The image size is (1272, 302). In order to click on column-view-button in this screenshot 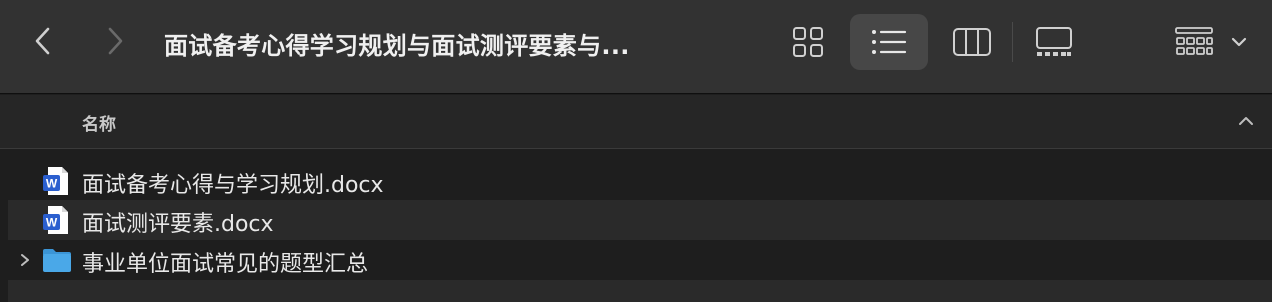, I will do `click(972, 42)`.